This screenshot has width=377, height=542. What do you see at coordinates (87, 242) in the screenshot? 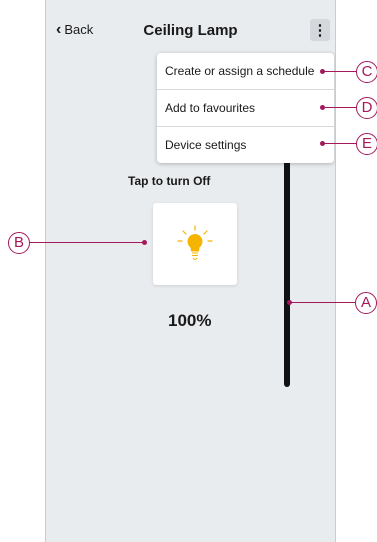
I see `callout-b-line` at bounding box center [87, 242].